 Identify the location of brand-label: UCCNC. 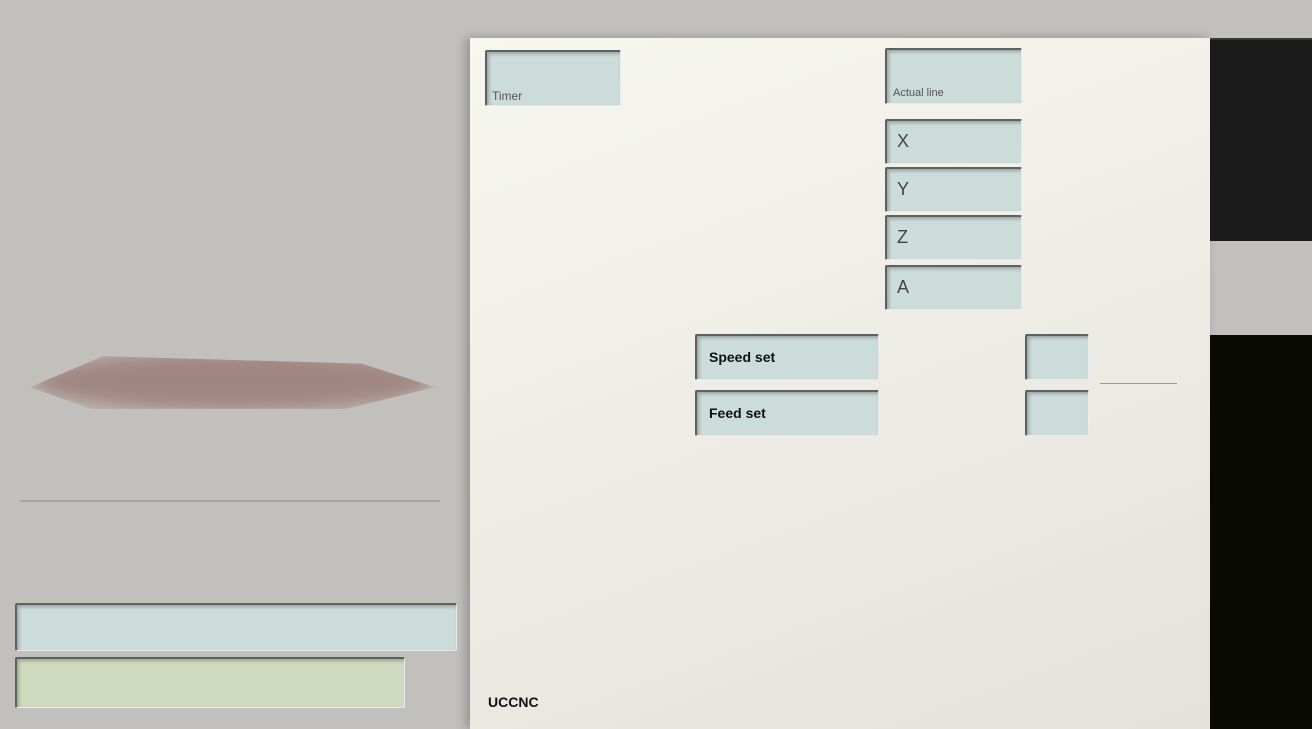
(513, 702).